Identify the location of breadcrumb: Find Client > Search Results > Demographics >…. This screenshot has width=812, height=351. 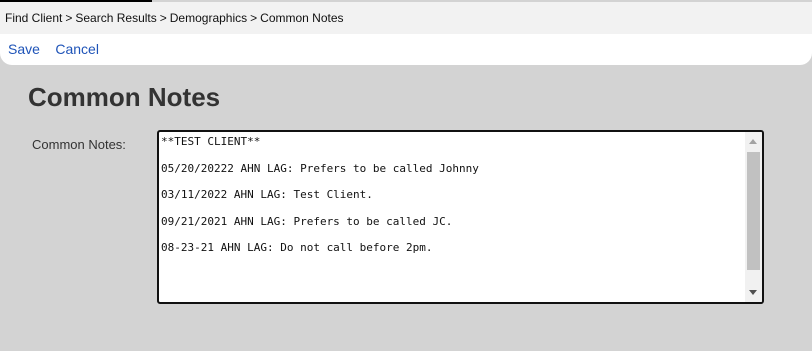
(406, 18).